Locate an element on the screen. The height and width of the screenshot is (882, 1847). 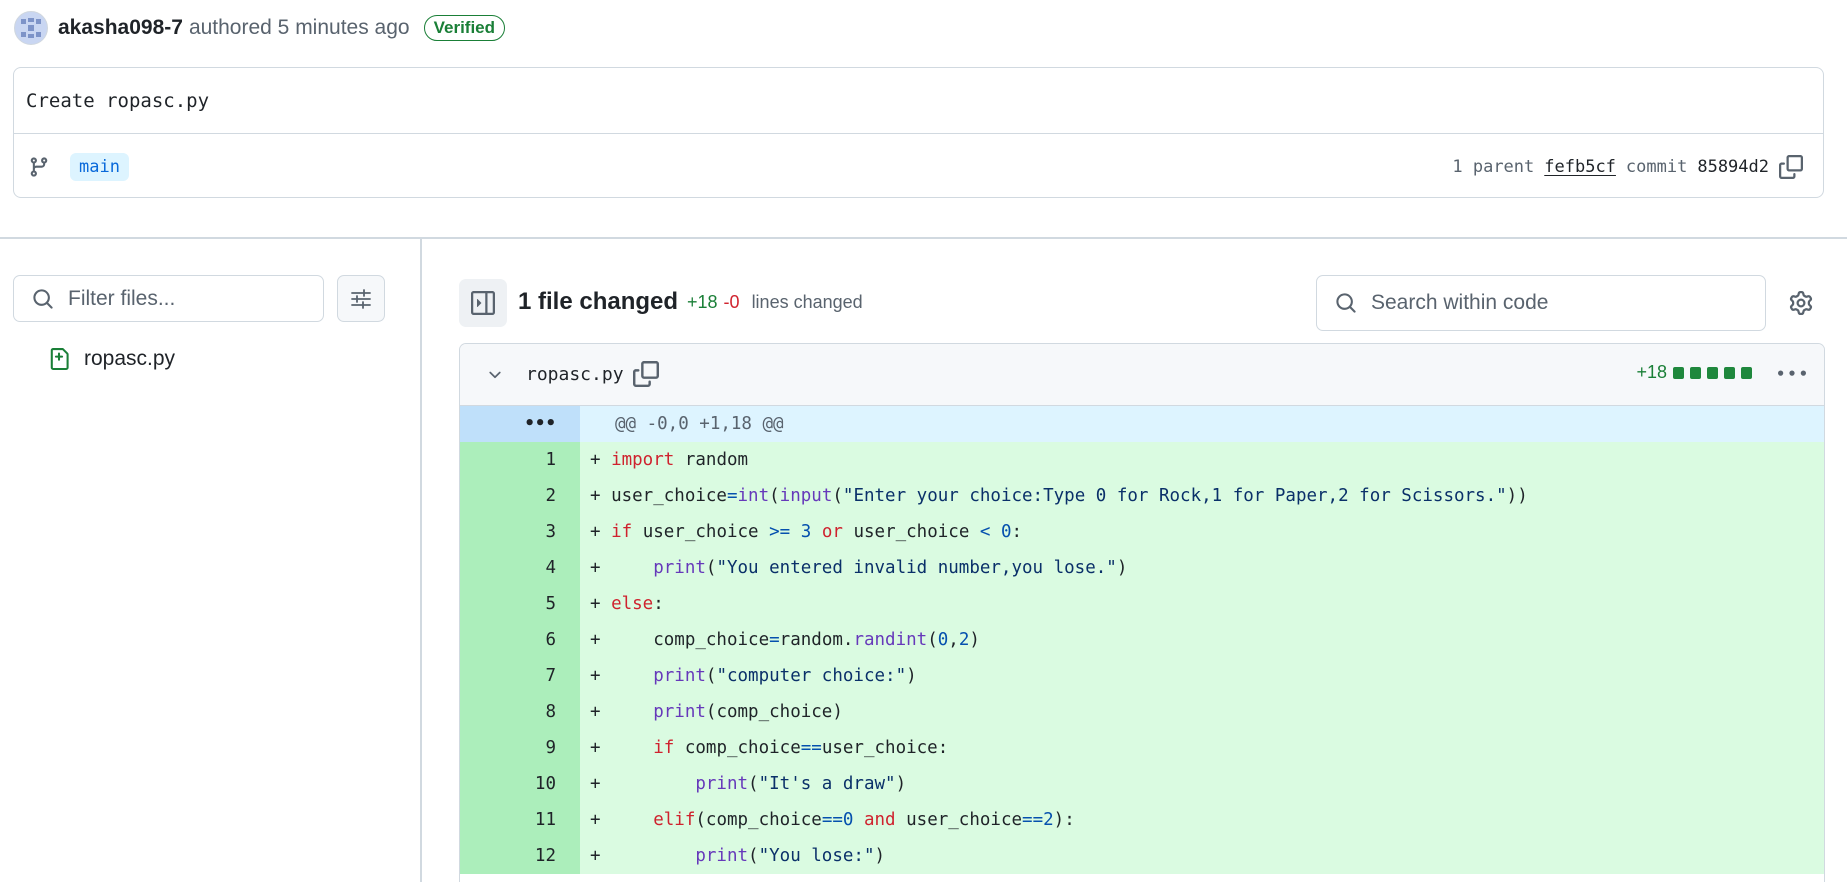
additions-count: +18 is located at coordinates (702, 302).